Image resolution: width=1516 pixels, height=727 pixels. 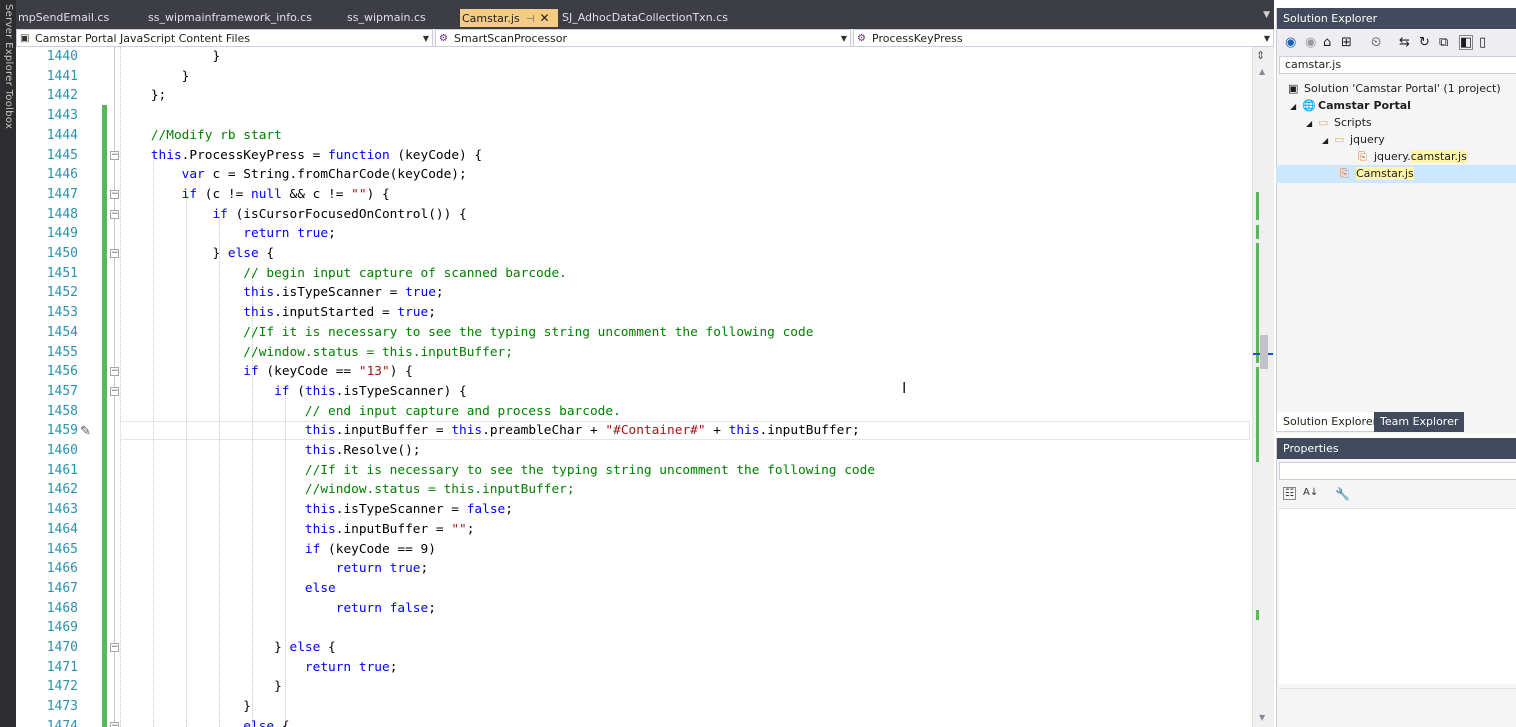 I want to click on tab-ss-wipmainframework-info: ss_wipmainframework_info.cs, so click(x=246, y=18).